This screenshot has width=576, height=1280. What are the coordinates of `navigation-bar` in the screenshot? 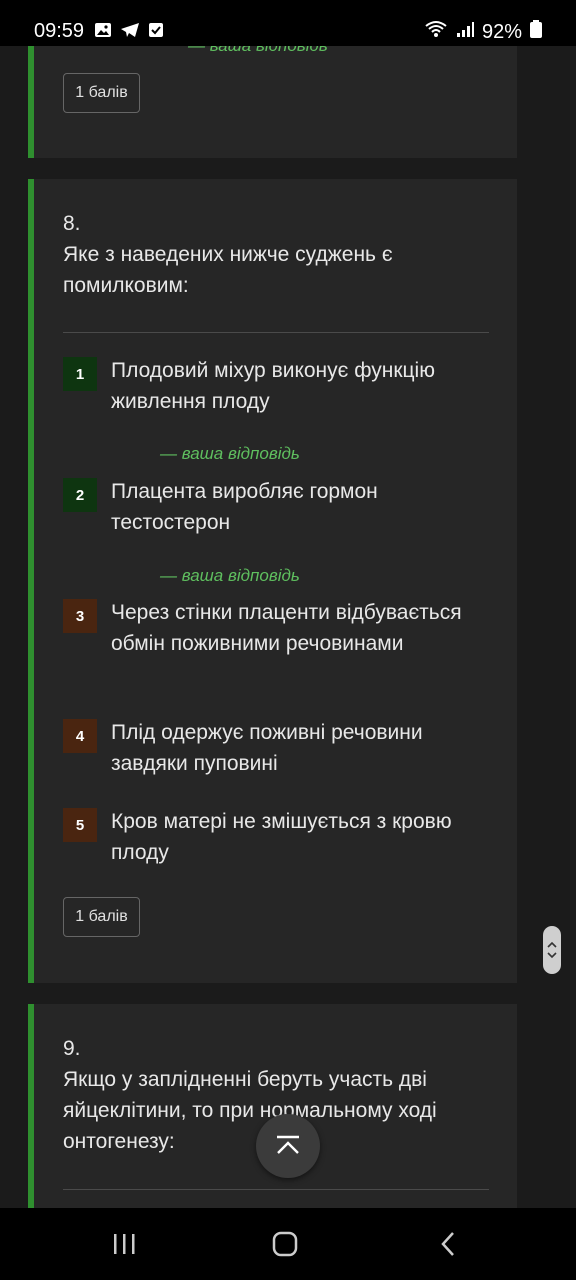 It's located at (288, 1244).